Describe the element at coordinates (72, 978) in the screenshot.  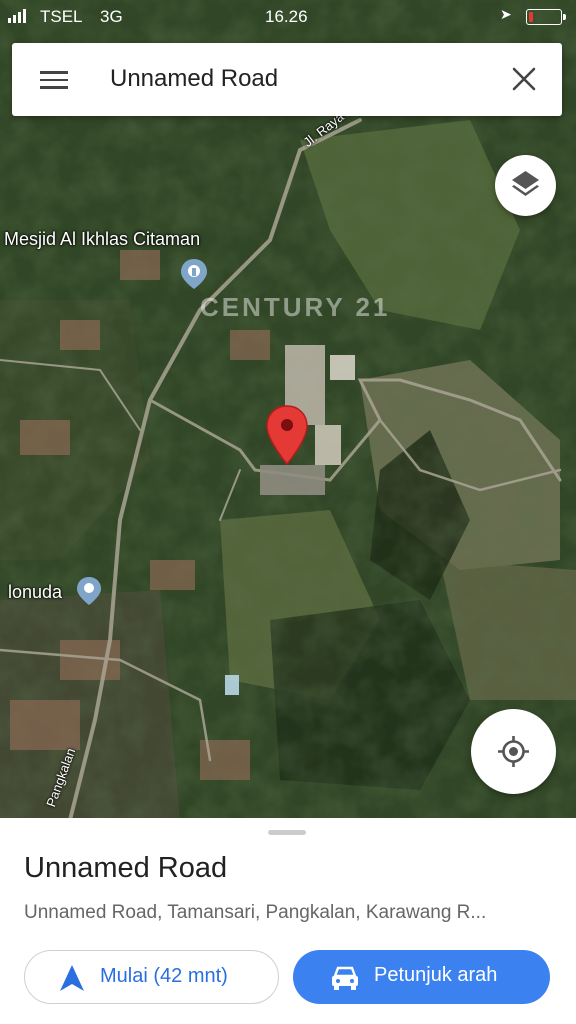
I see `navigation-arrow-icon` at that location.